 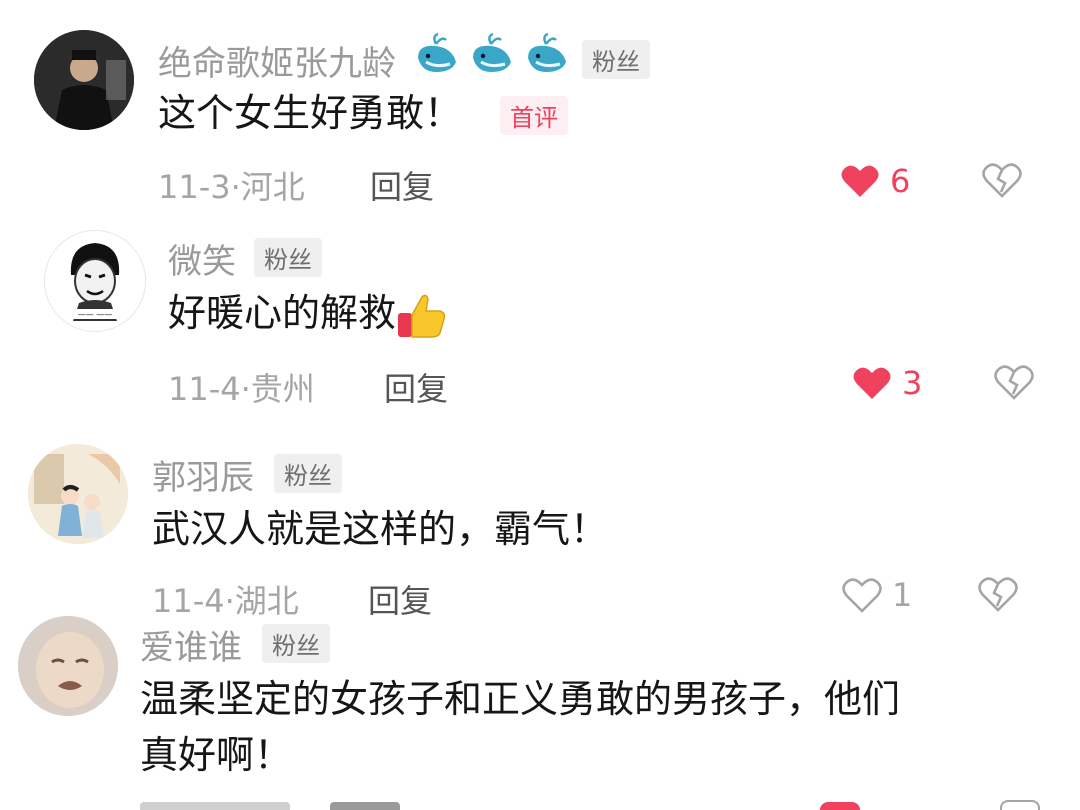 I want to click on like-button: 6, so click(x=875, y=181).